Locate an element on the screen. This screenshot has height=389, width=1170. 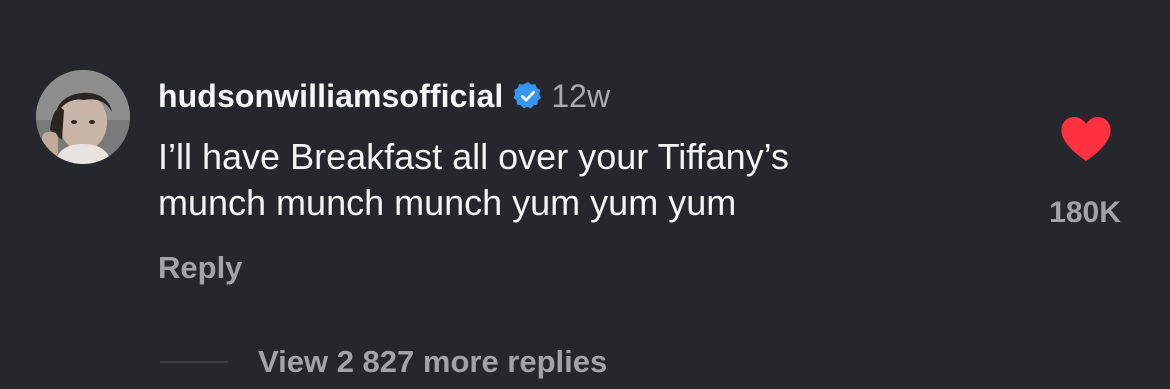
avatar-image is located at coordinates (83, 117).